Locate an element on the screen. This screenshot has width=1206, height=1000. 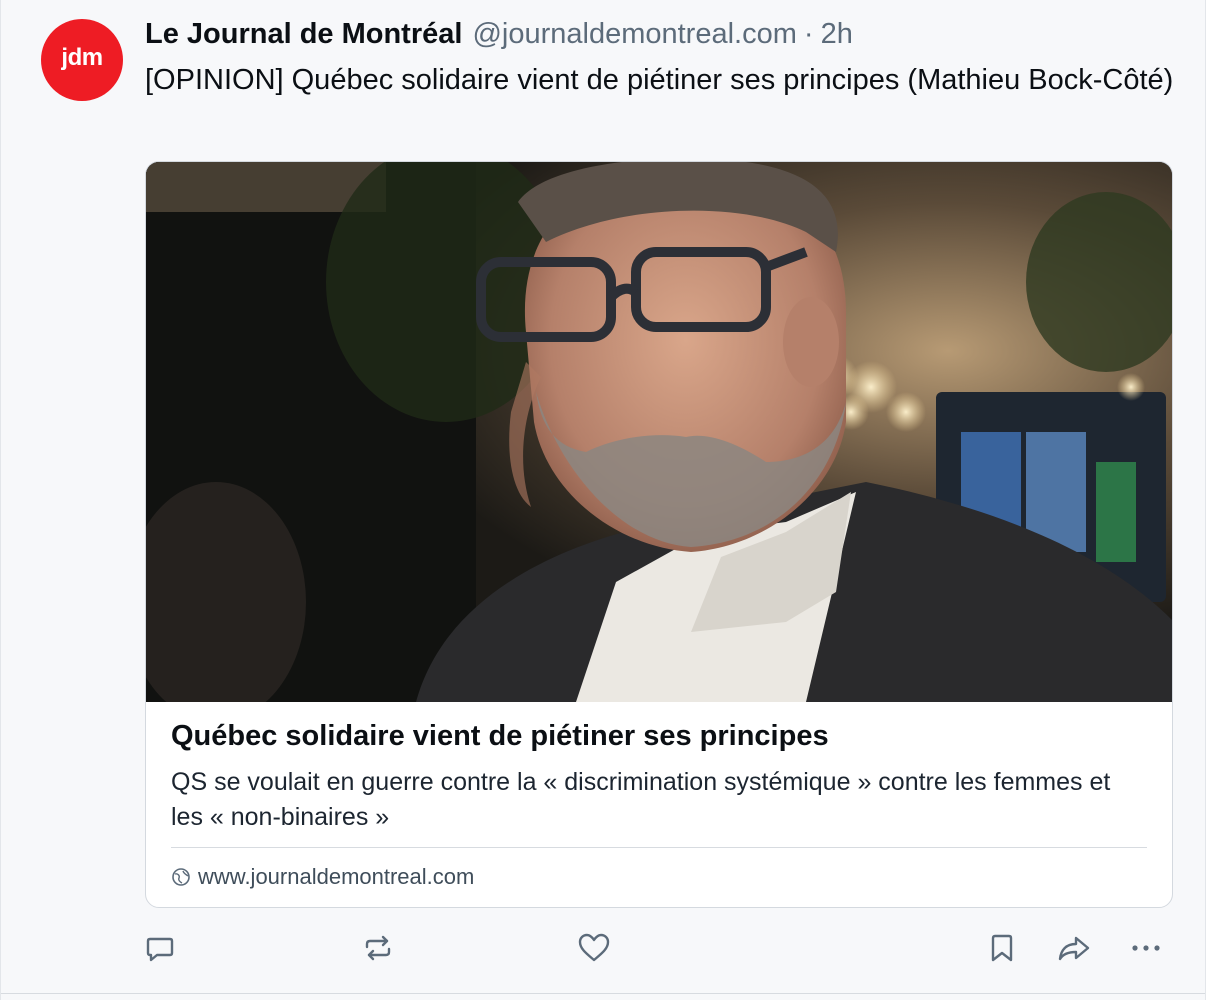
share-button is located at coordinates (1074, 948).